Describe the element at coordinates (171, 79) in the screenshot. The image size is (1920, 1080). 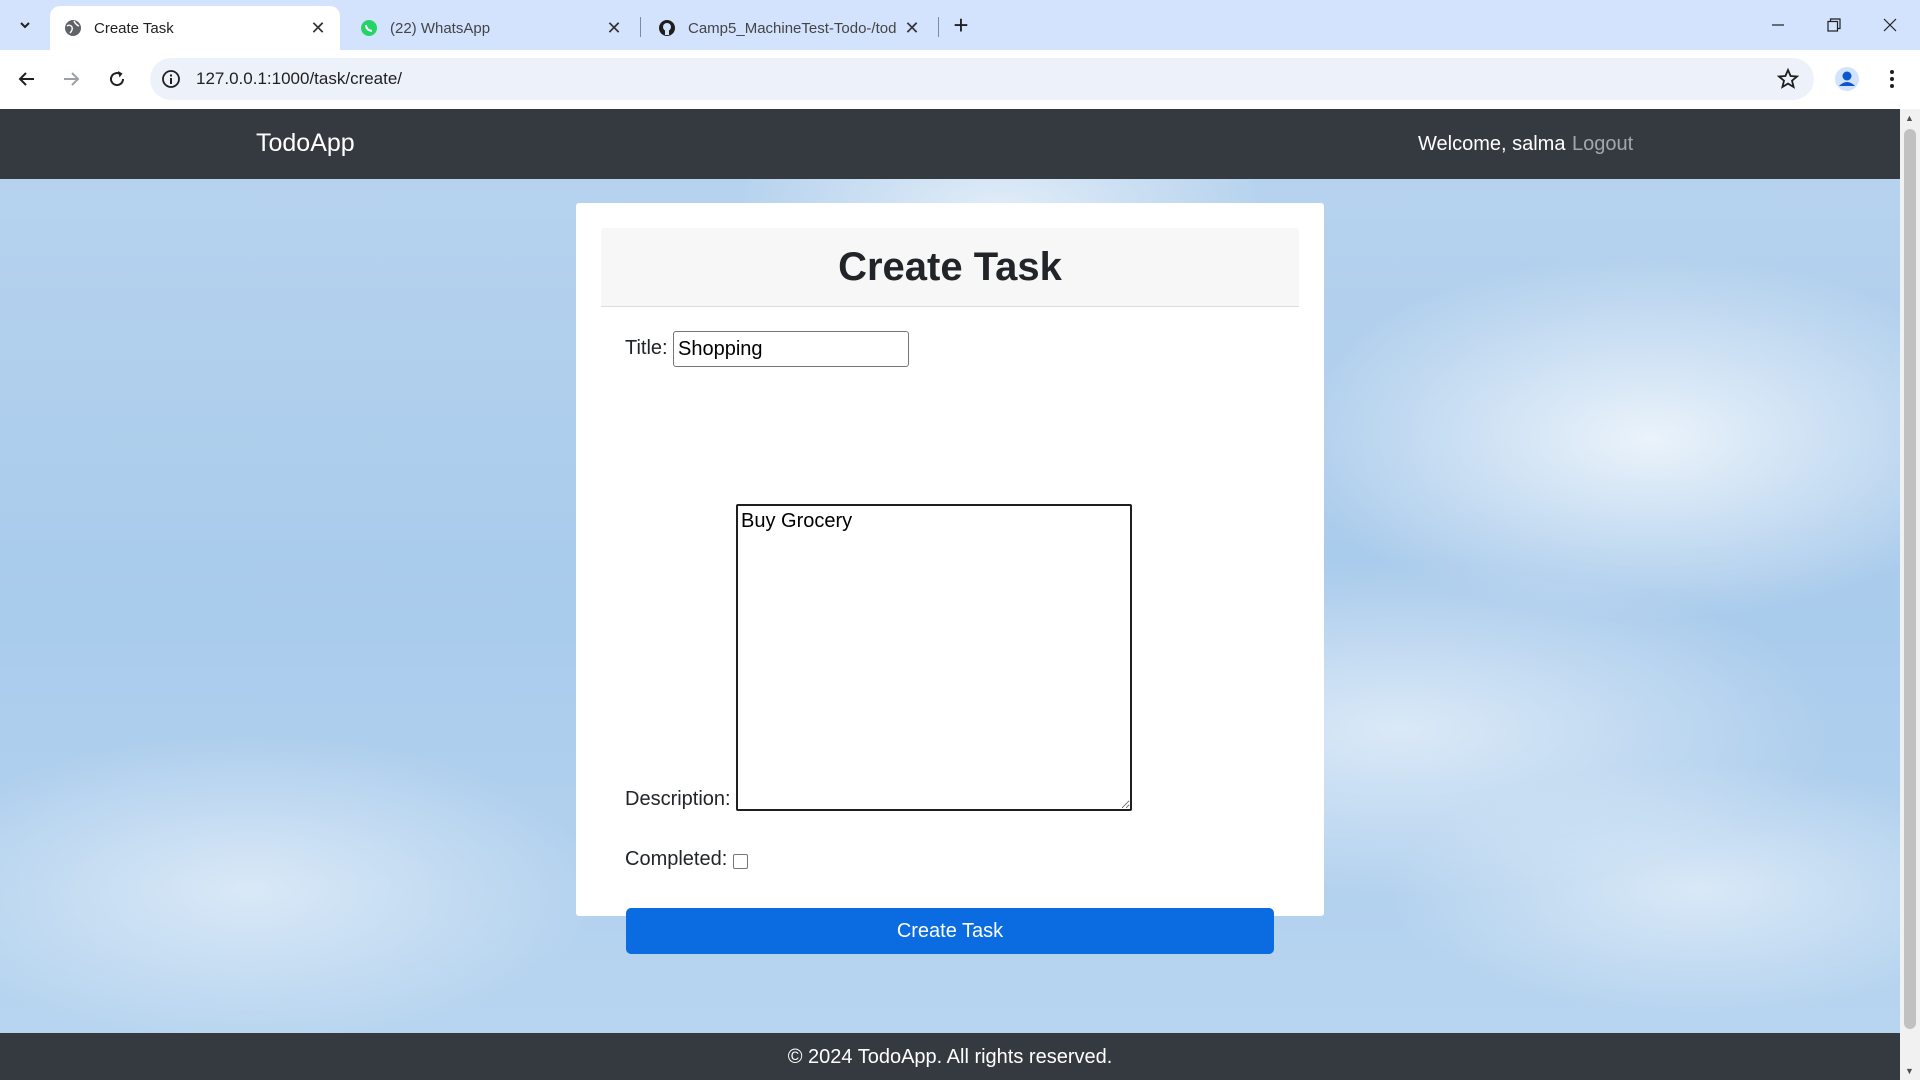
I see `info-icon` at that location.